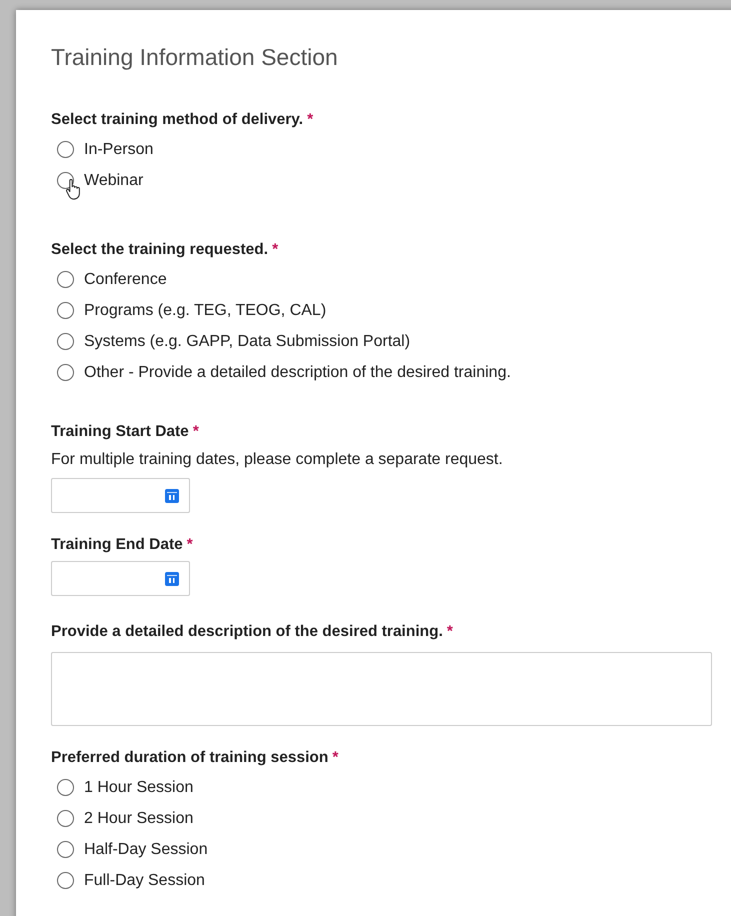  I want to click on radio-label: In-Person, so click(119, 150).